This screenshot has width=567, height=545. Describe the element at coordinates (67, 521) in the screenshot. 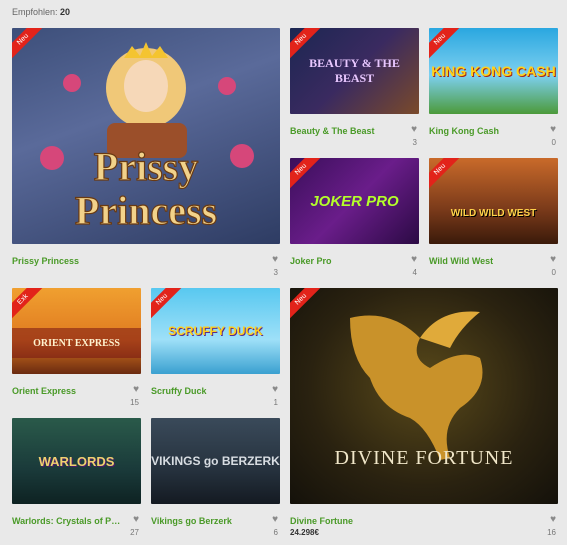

I see `game-title: Warlords: Crystals of Power` at that location.